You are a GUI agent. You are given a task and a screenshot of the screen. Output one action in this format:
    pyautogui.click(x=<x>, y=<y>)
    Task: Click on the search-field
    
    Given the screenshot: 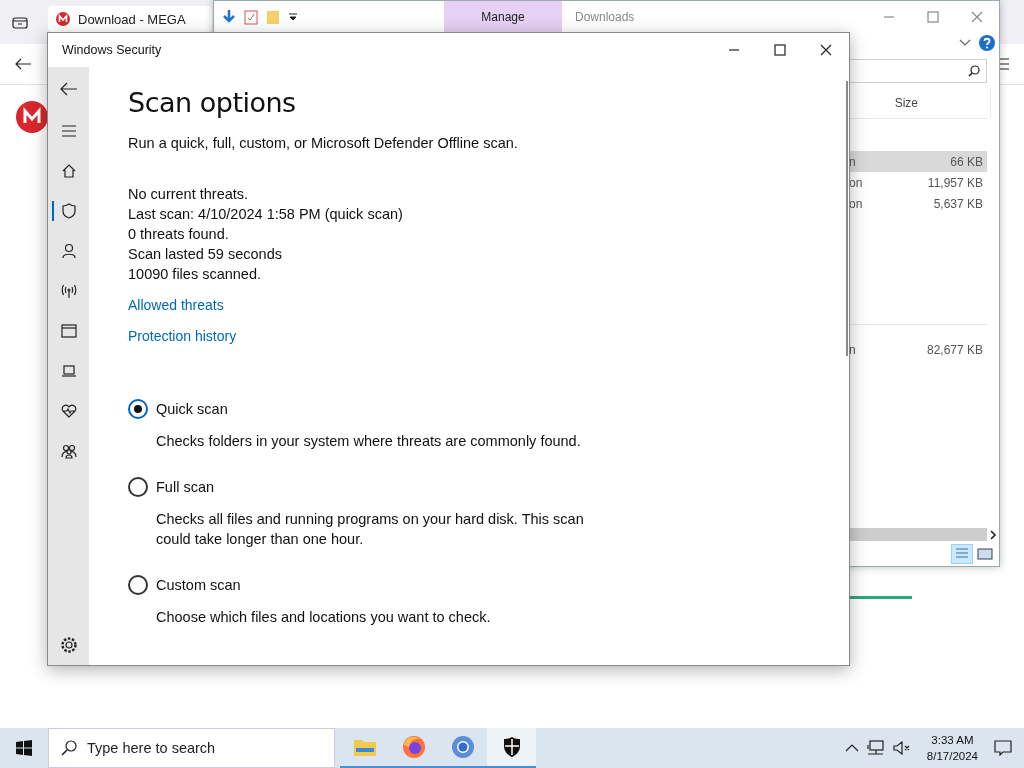 What is the action you would take?
    pyautogui.click(x=918, y=71)
    